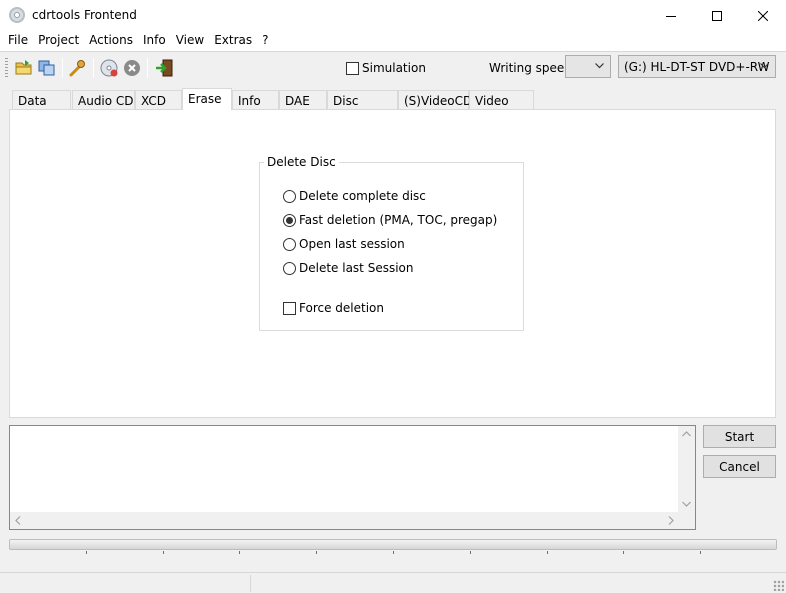 The height and width of the screenshot is (593, 786). What do you see at coordinates (207, 99) in the screenshot?
I see `tab-erase: Erase` at bounding box center [207, 99].